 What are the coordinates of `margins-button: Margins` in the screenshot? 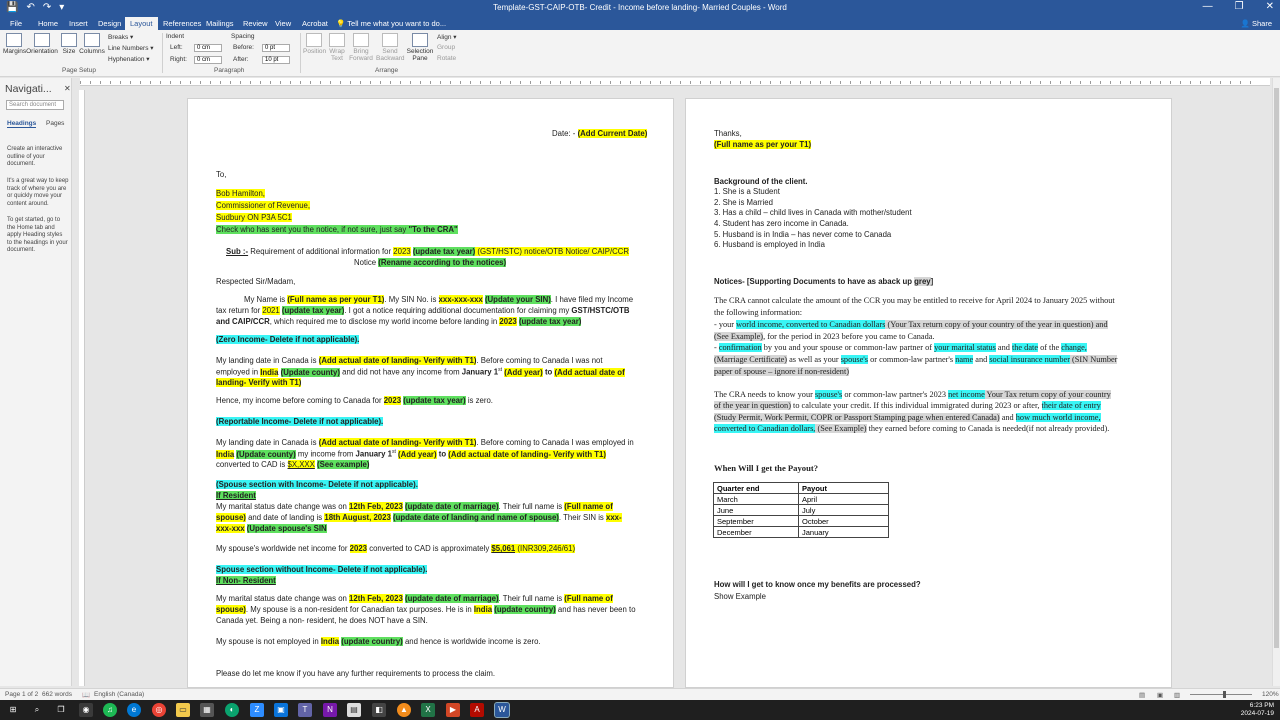 It's located at (14, 44).